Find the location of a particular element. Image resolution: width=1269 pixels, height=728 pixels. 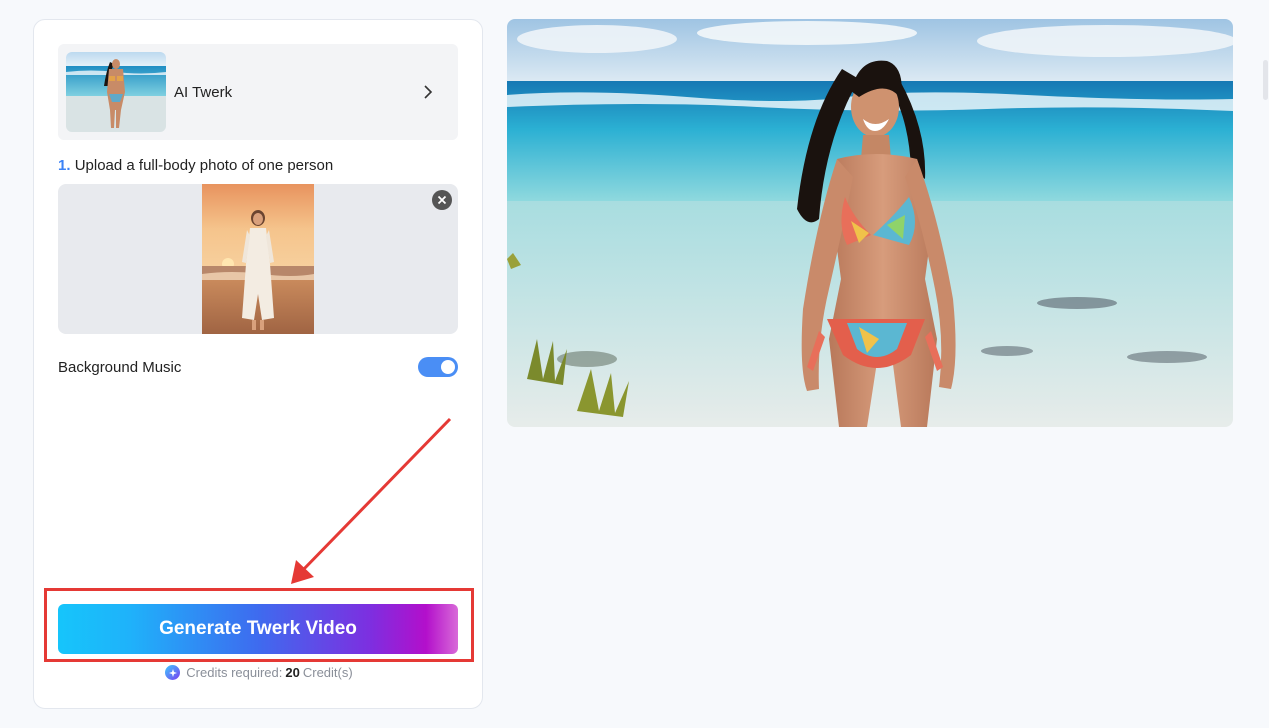

step-text: Upload a full-body photo of one person is located at coordinates (204, 165).